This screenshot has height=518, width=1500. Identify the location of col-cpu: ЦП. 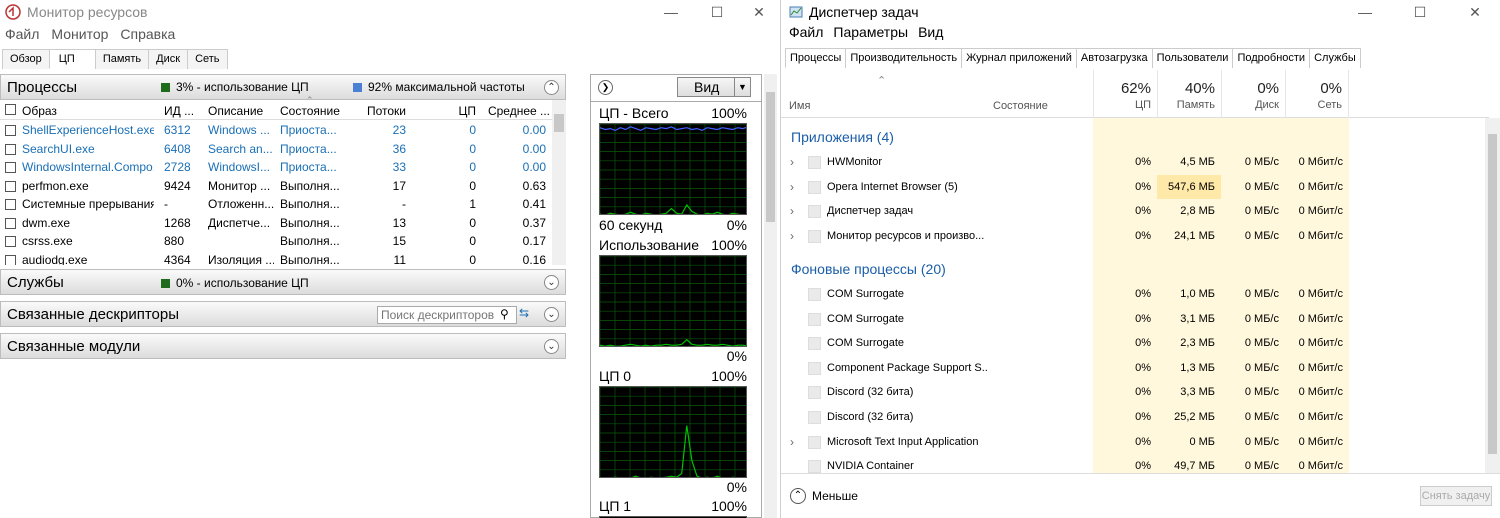
(448, 111).